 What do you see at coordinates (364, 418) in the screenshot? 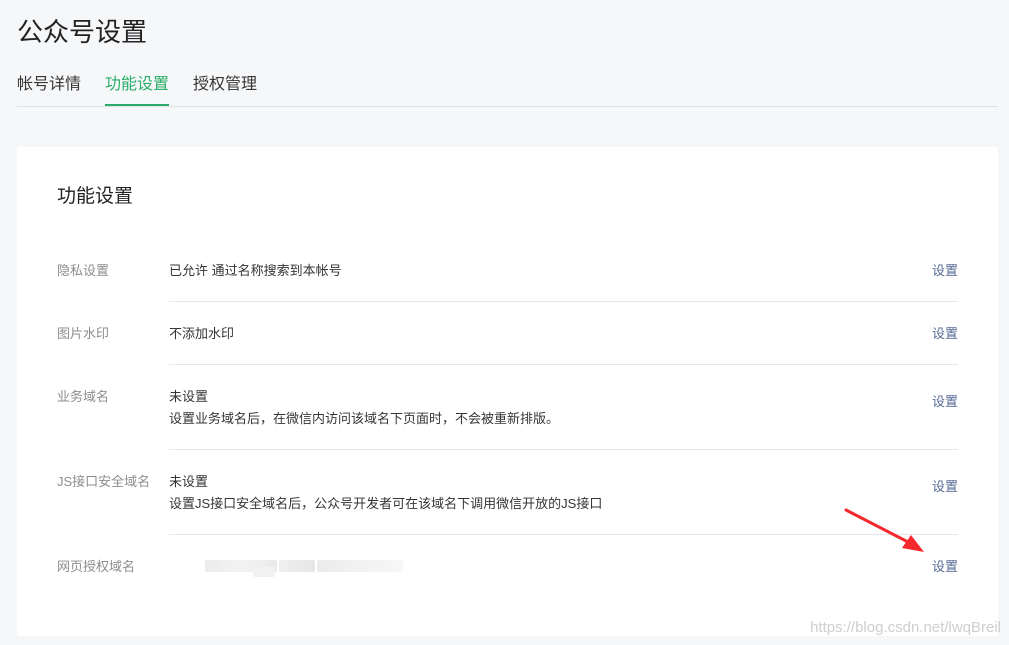
I see `row-value-line: 设置业务域名后，在微信内访问该域名下页面时，不会被重新排版。` at bounding box center [364, 418].